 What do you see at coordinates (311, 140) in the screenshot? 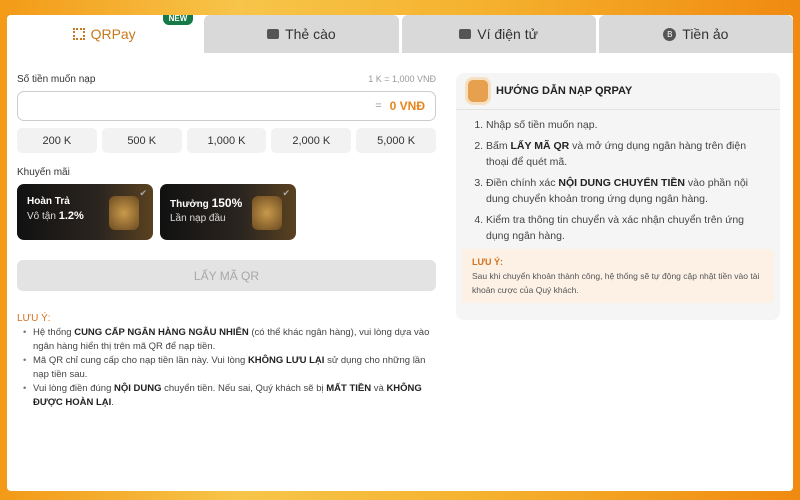
I see `amount-chip: 2,000 K` at bounding box center [311, 140].